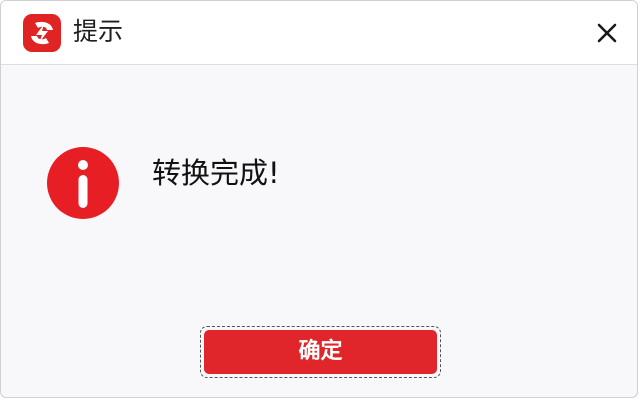  What do you see at coordinates (42, 33) in the screenshot?
I see `app-logo-icon` at bounding box center [42, 33].